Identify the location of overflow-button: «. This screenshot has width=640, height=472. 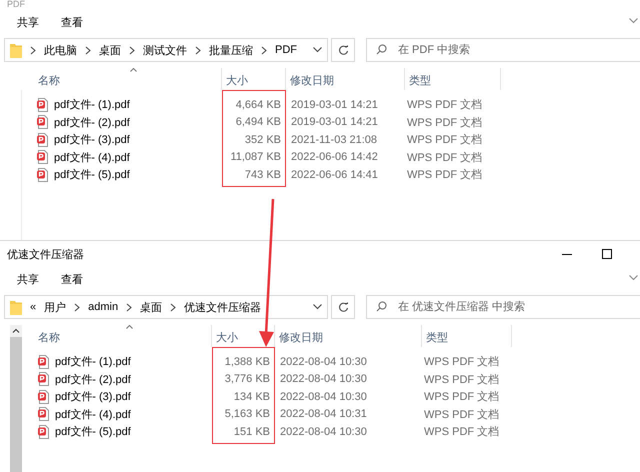
(33, 307).